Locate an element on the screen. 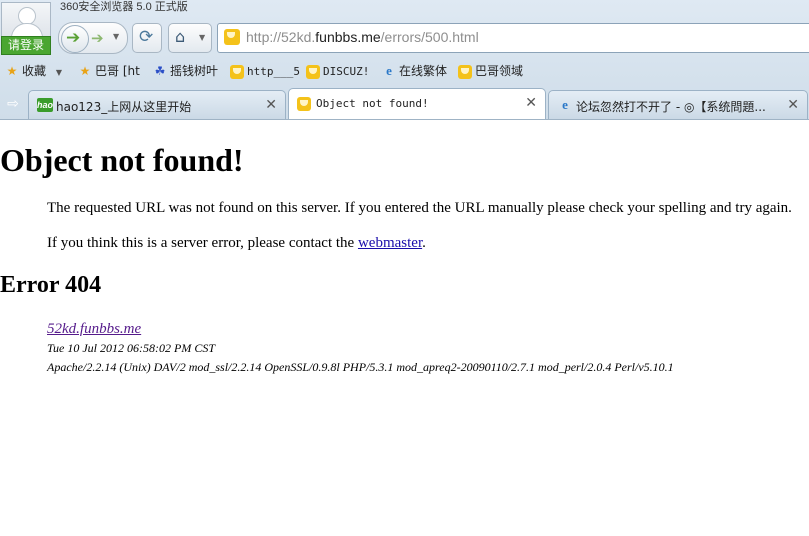  bookmark-item: DISCUZ! is located at coordinates (337, 71).